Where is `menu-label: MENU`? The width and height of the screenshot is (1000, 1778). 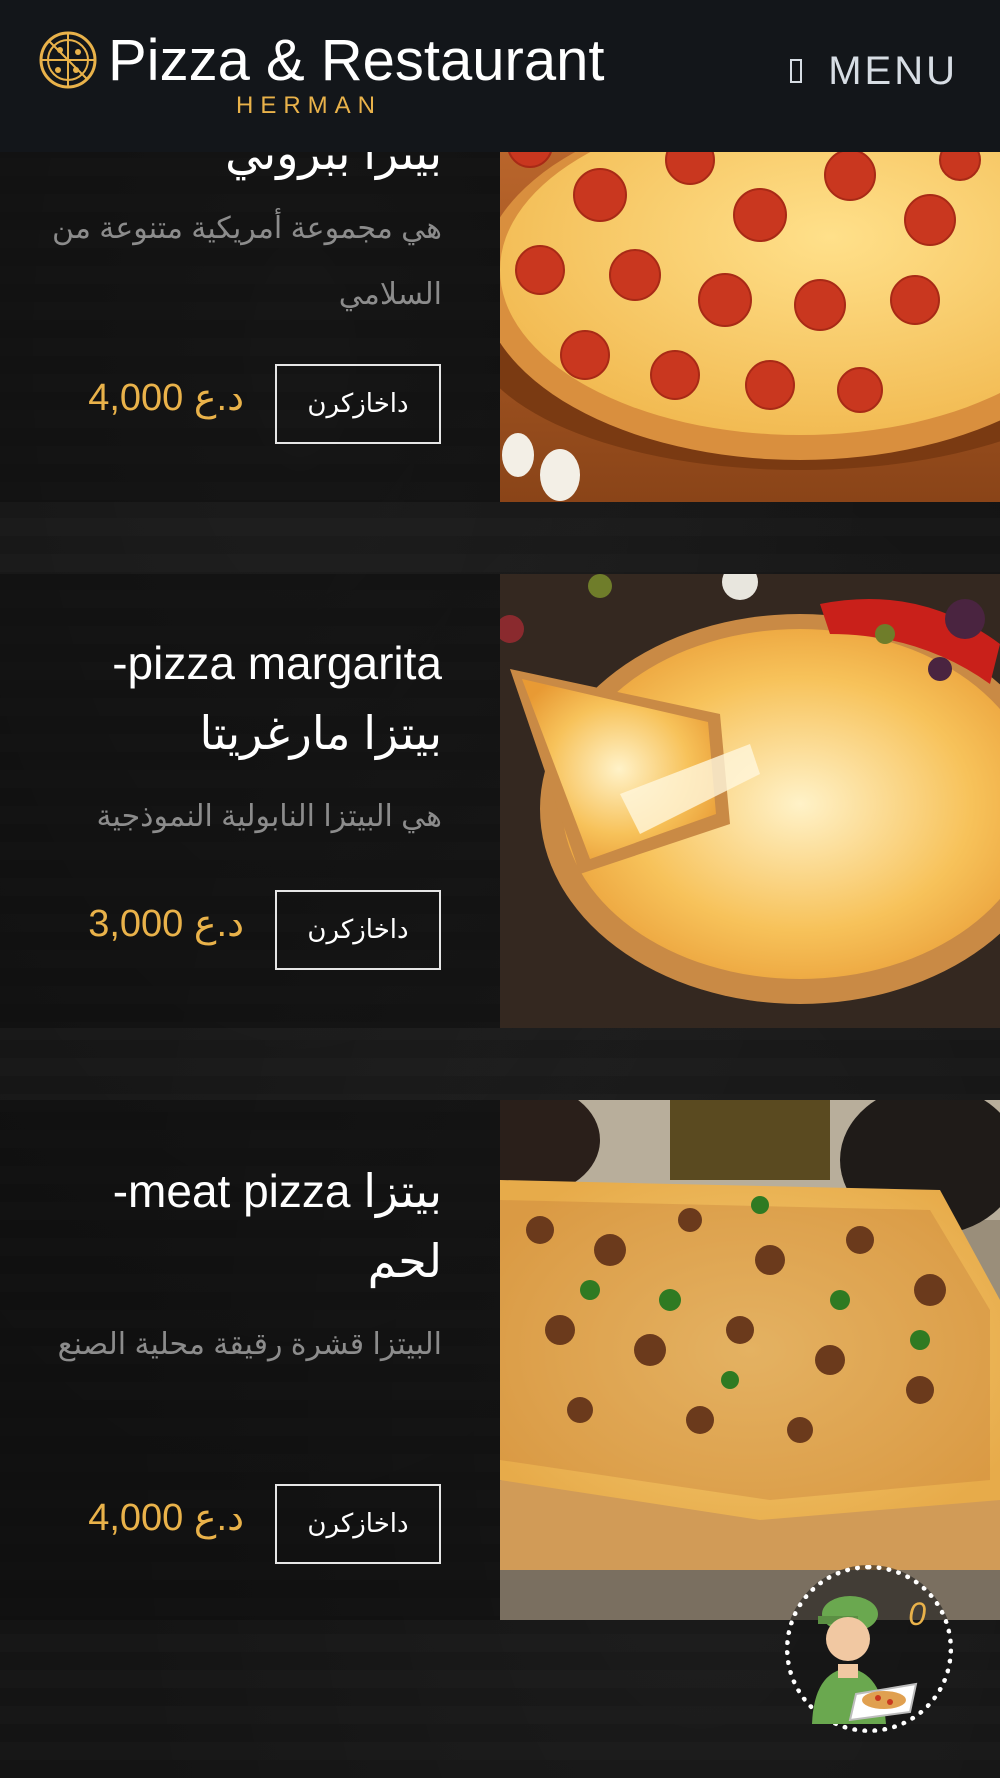 menu-label: MENU is located at coordinates (893, 70).